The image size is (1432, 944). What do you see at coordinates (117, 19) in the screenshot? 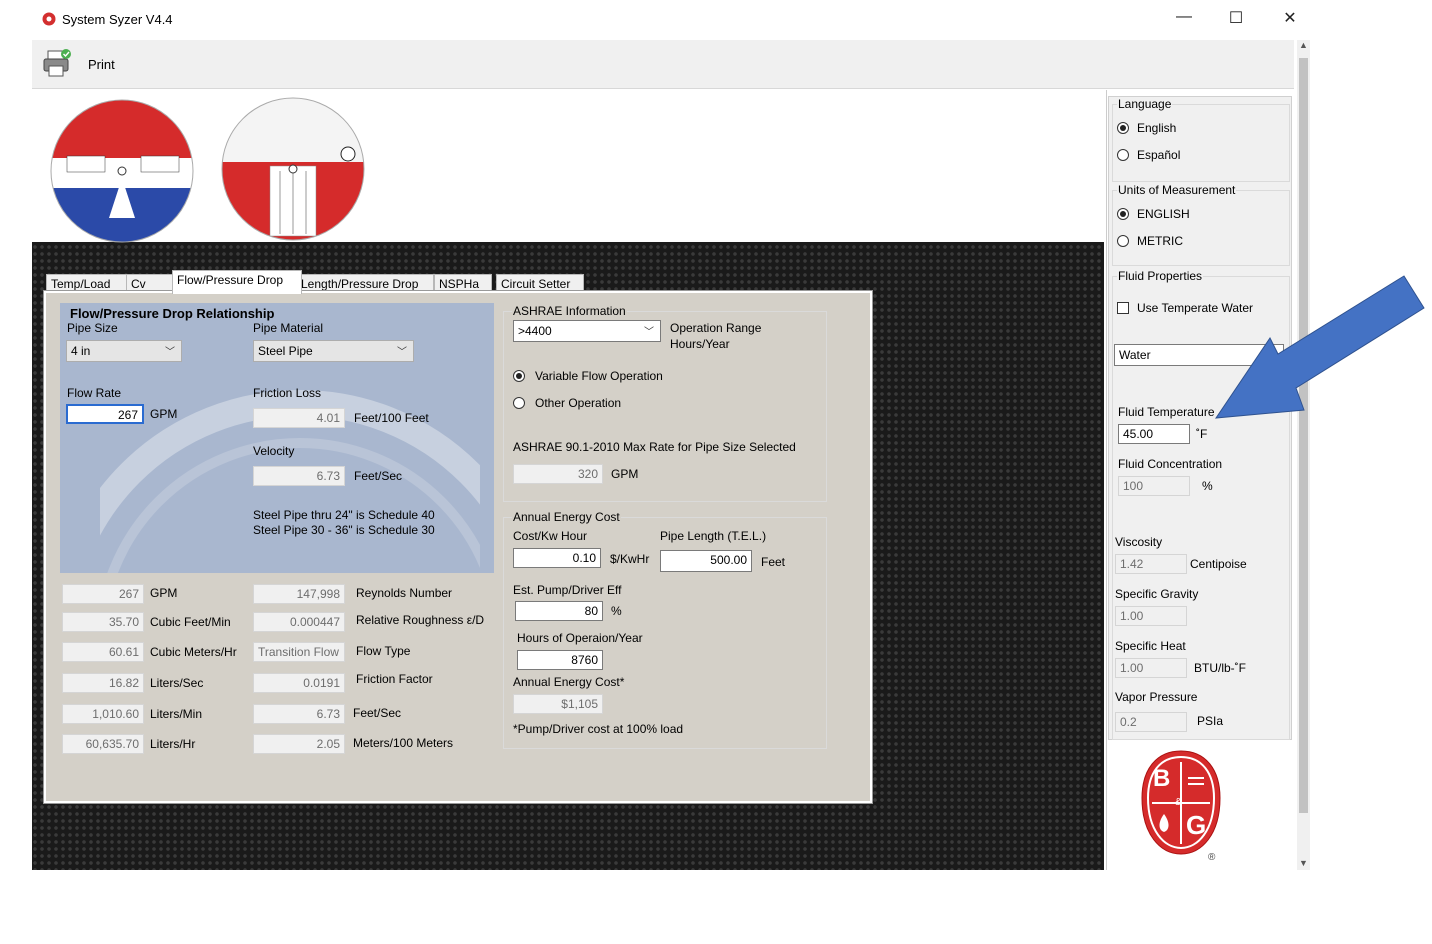
I see `window-title: System Syzer V4.4` at bounding box center [117, 19].